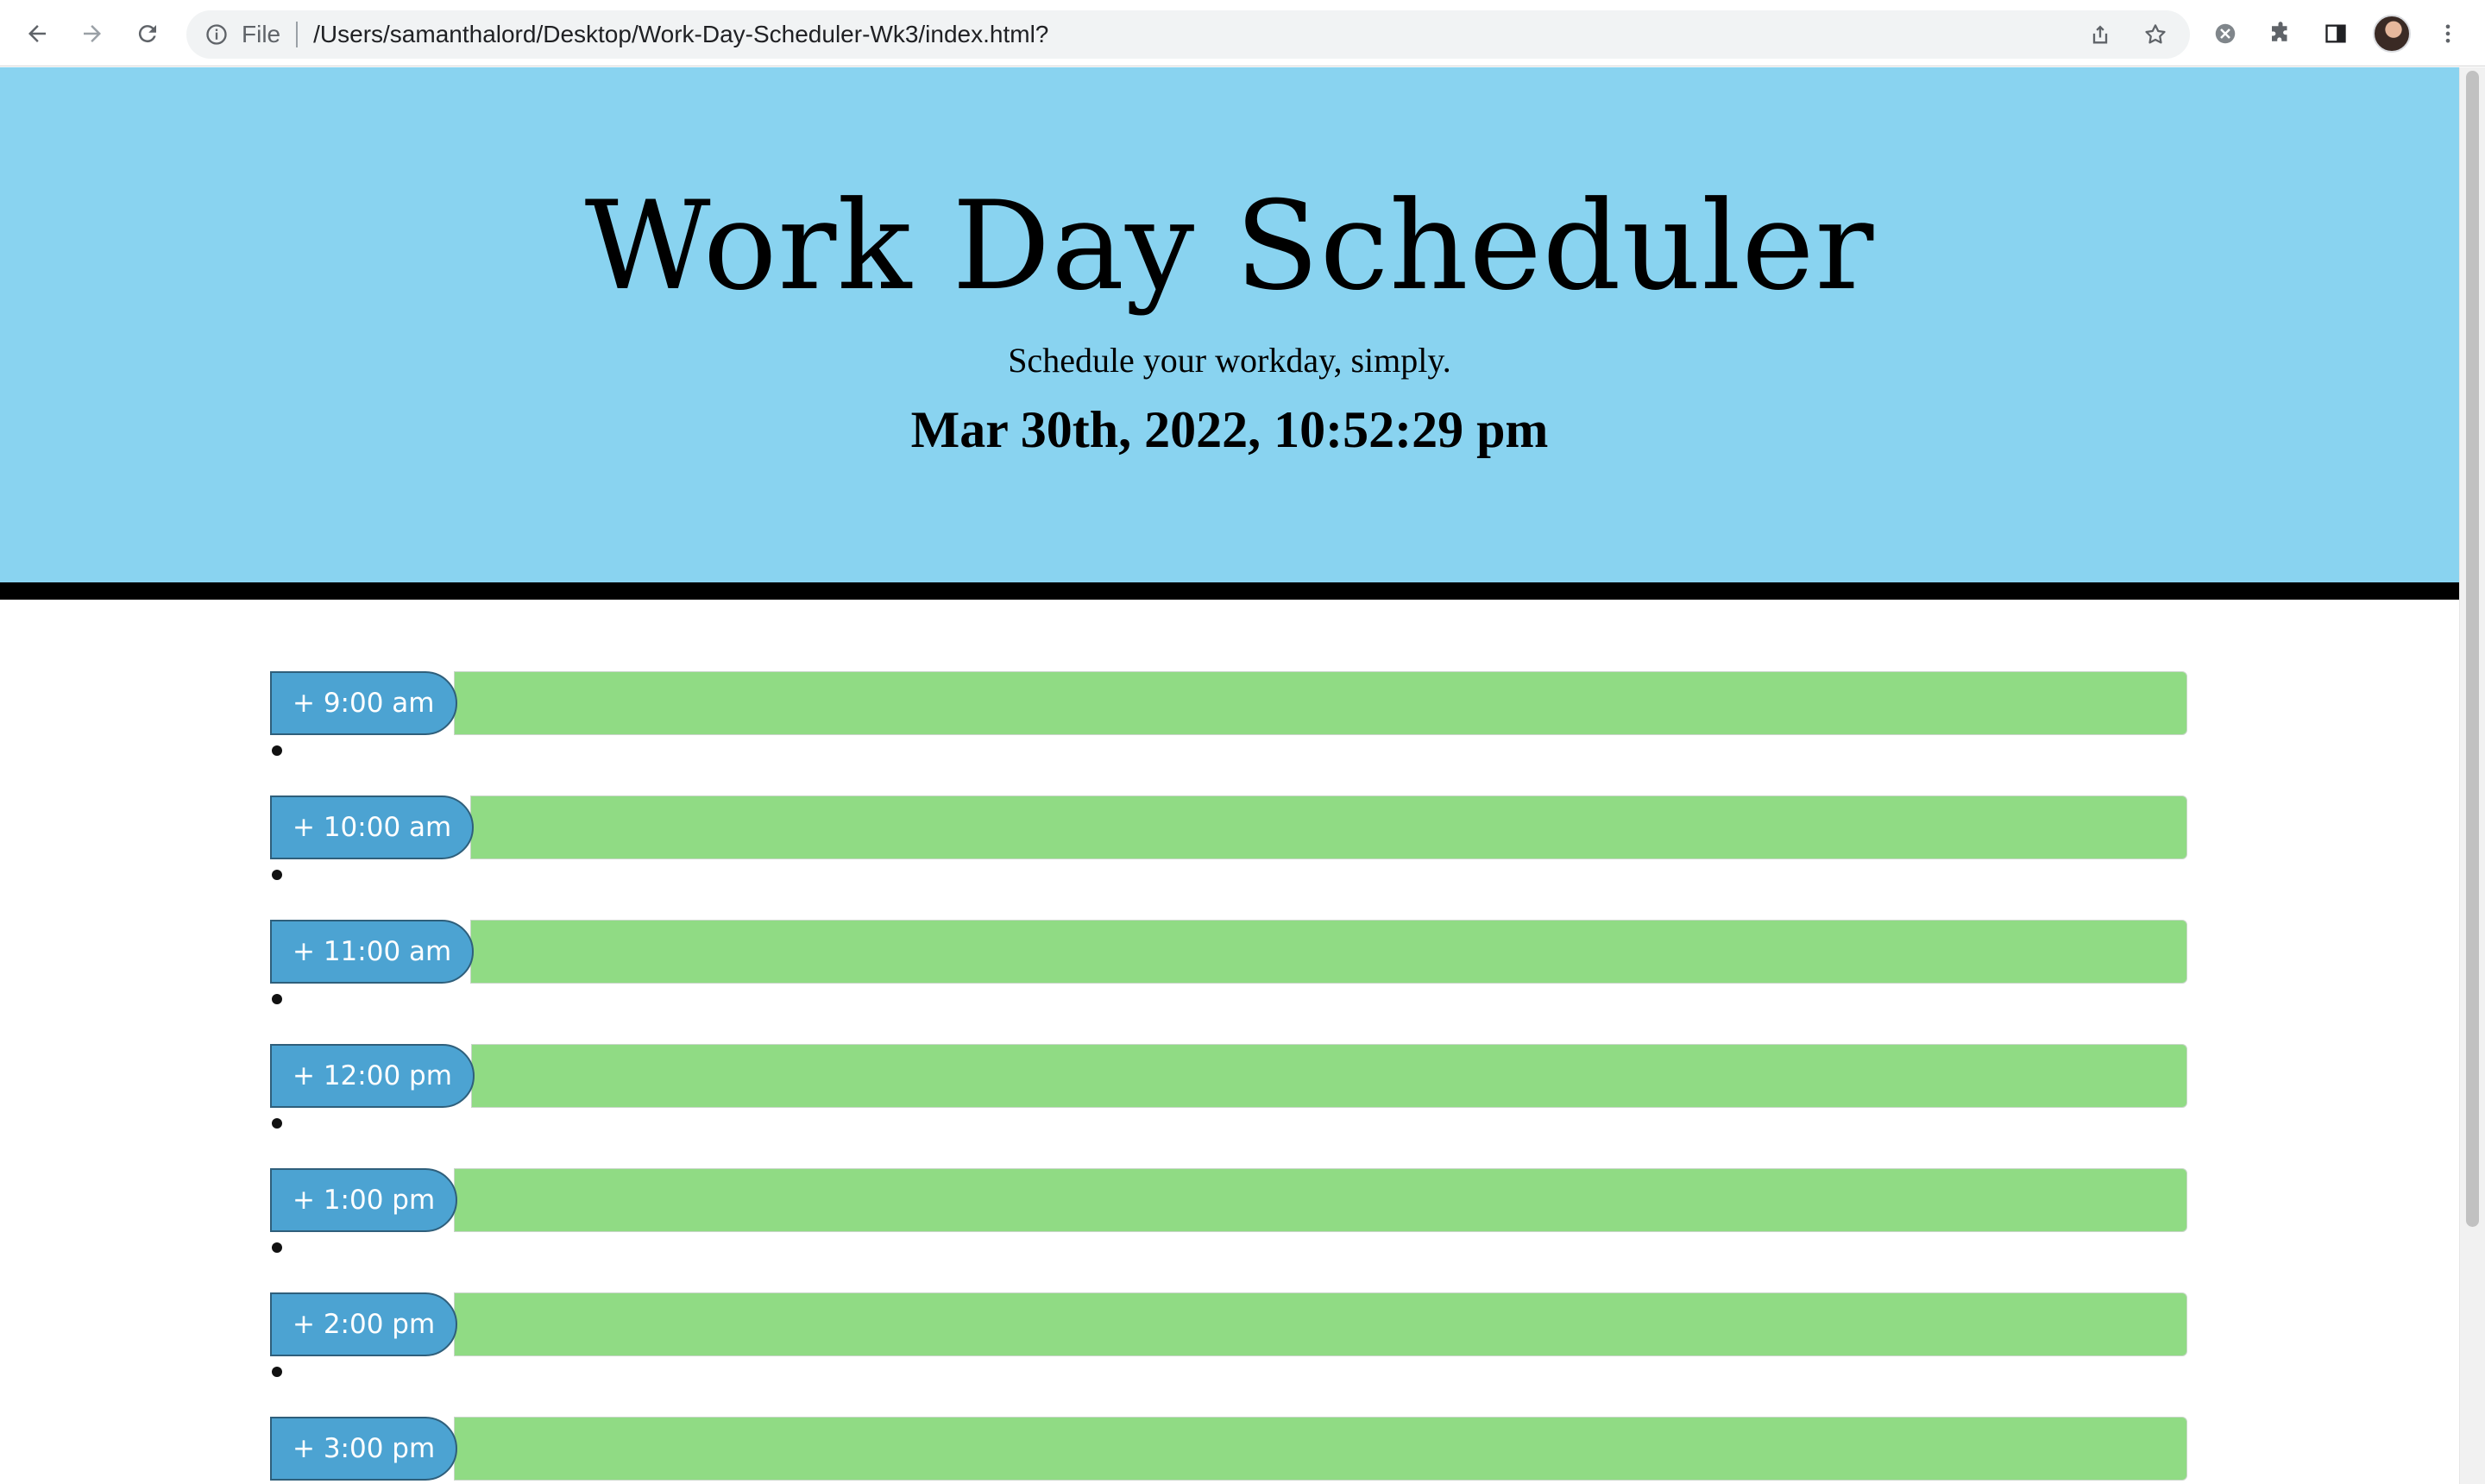 Image resolution: width=2485 pixels, height=1484 pixels. What do you see at coordinates (372, 827) in the screenshot?
I see `hour-button: + 10:00 am` at bounding box center [372, 827].